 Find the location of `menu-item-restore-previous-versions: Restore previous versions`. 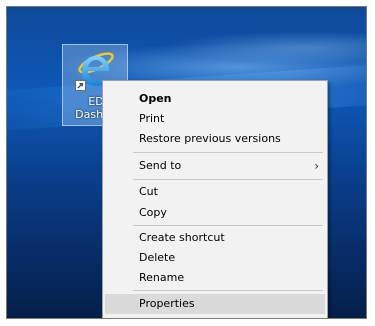

menu-item-restore-previous-versions: Restore previous versions is located at coordinates (215, 139).